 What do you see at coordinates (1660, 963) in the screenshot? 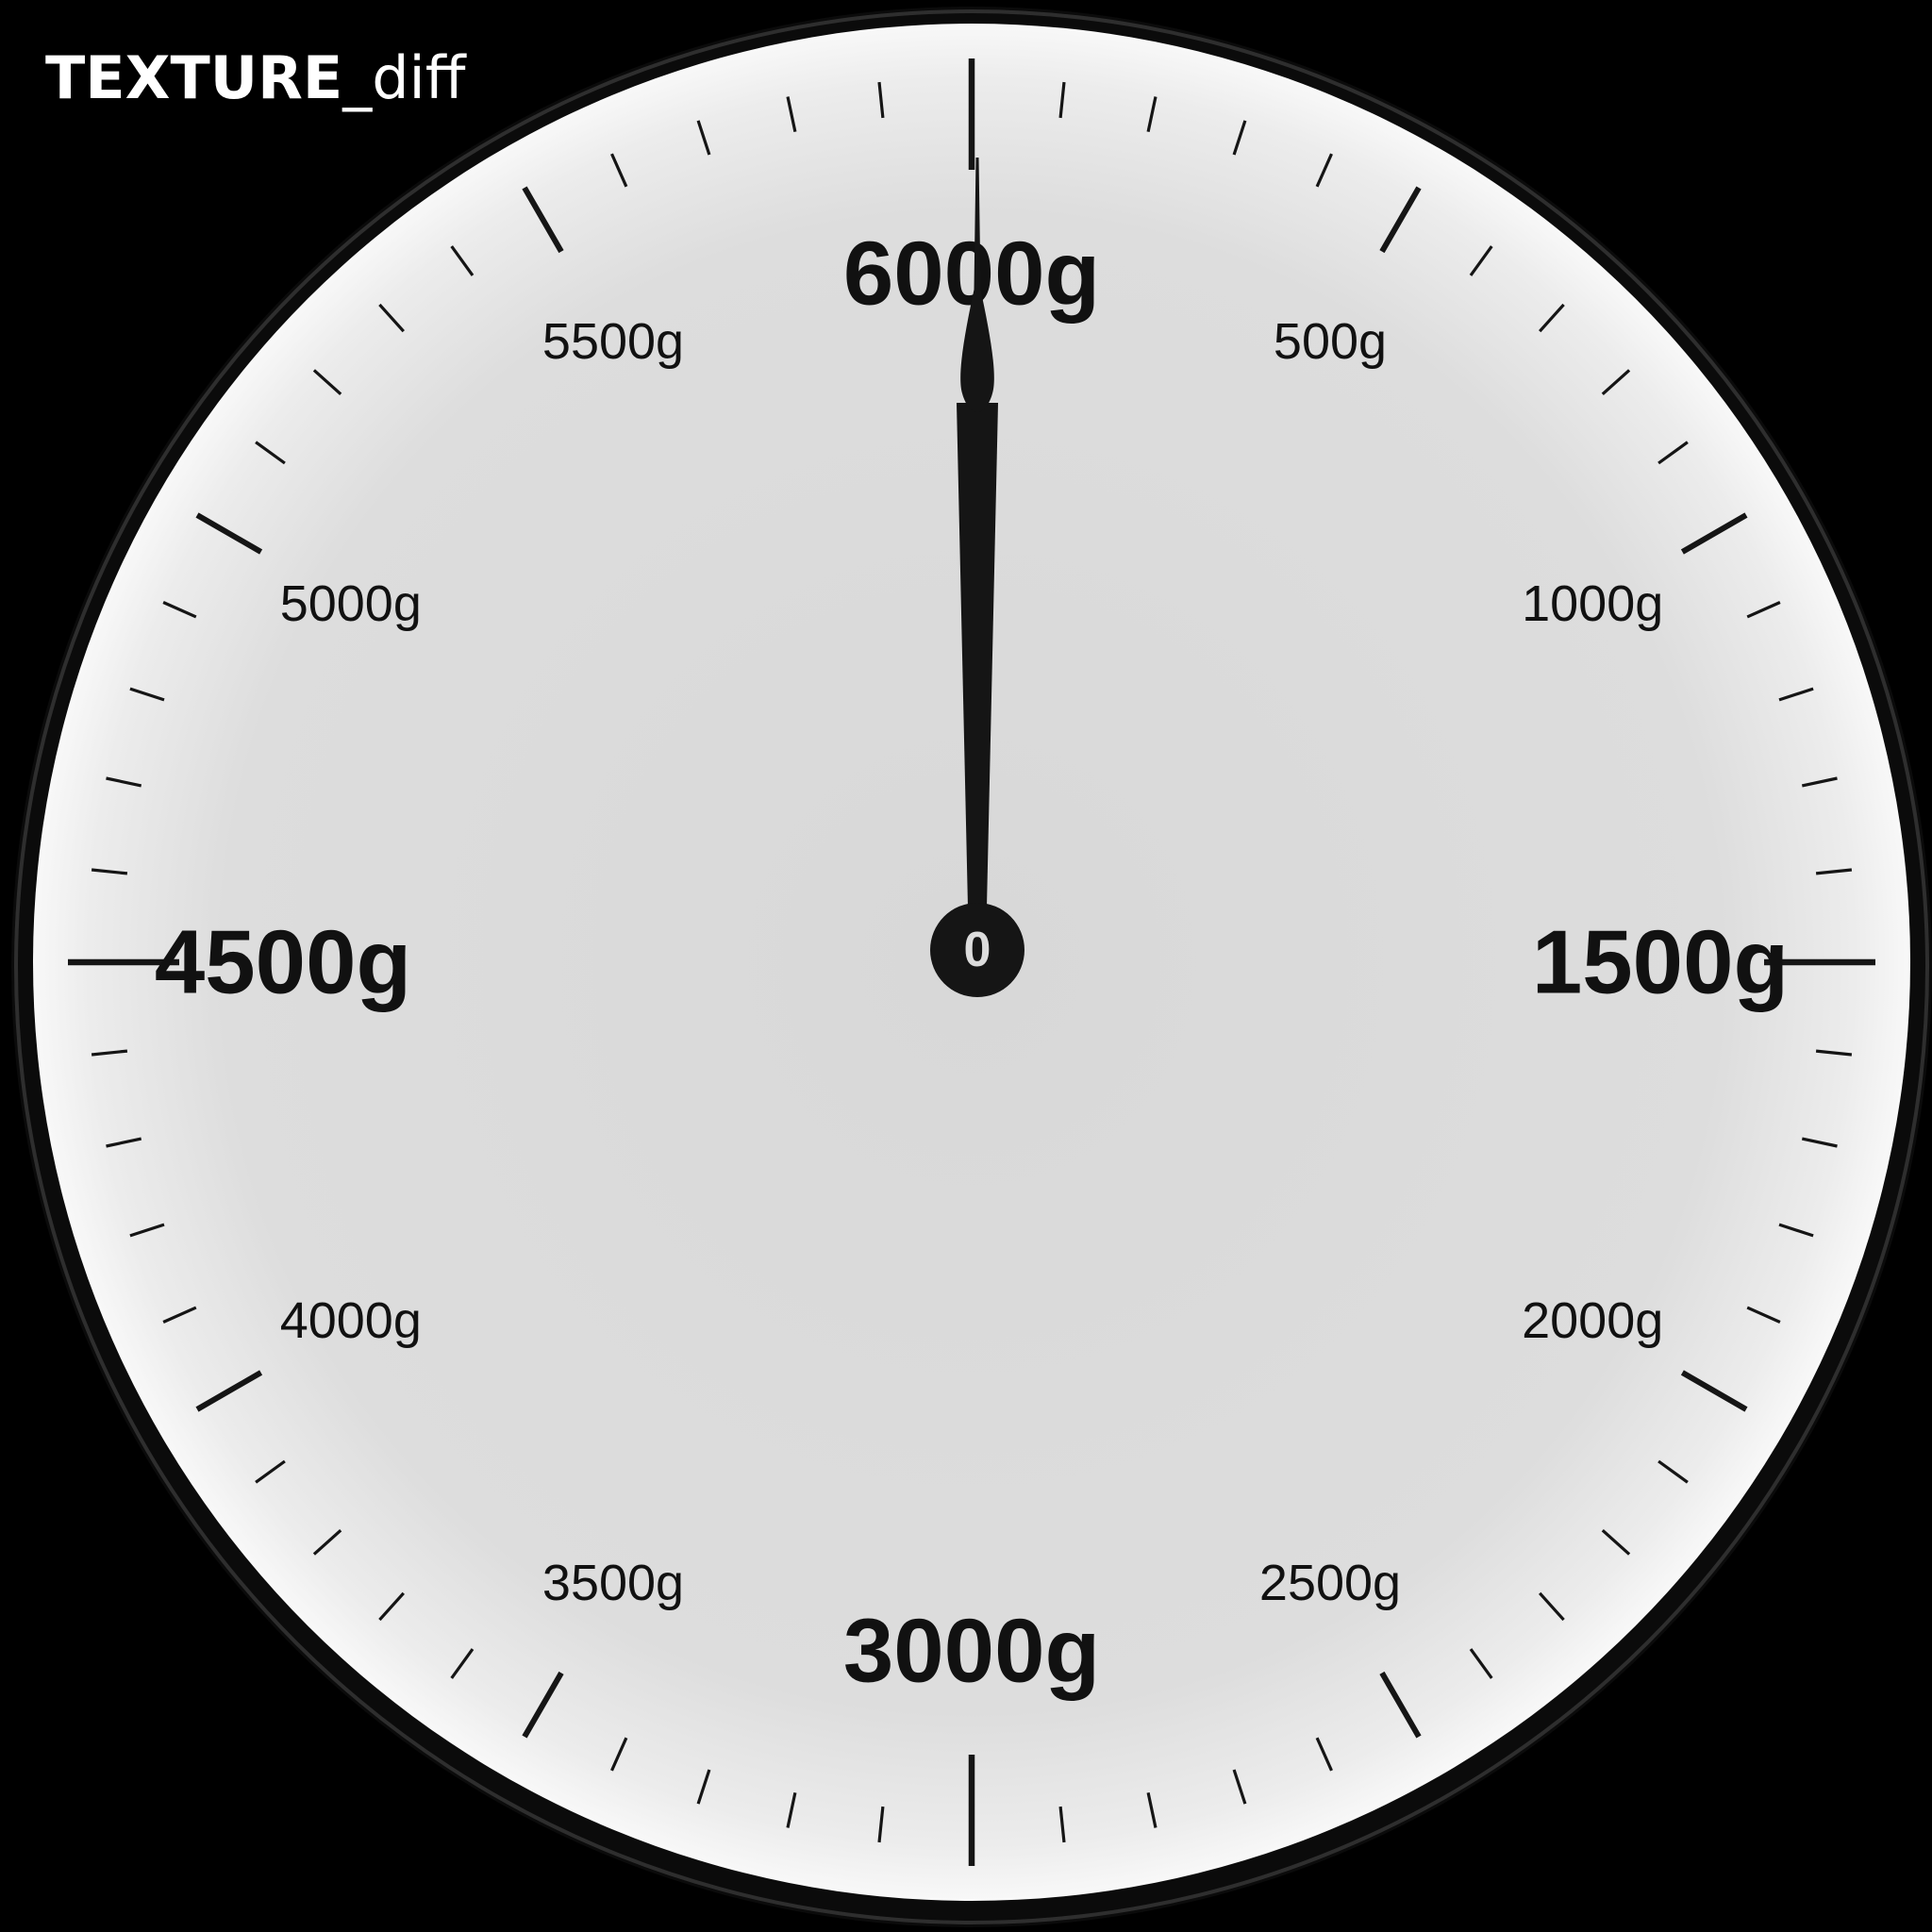
I see `scale-label-1500: 1500g` at bounding box center [1660, 963].